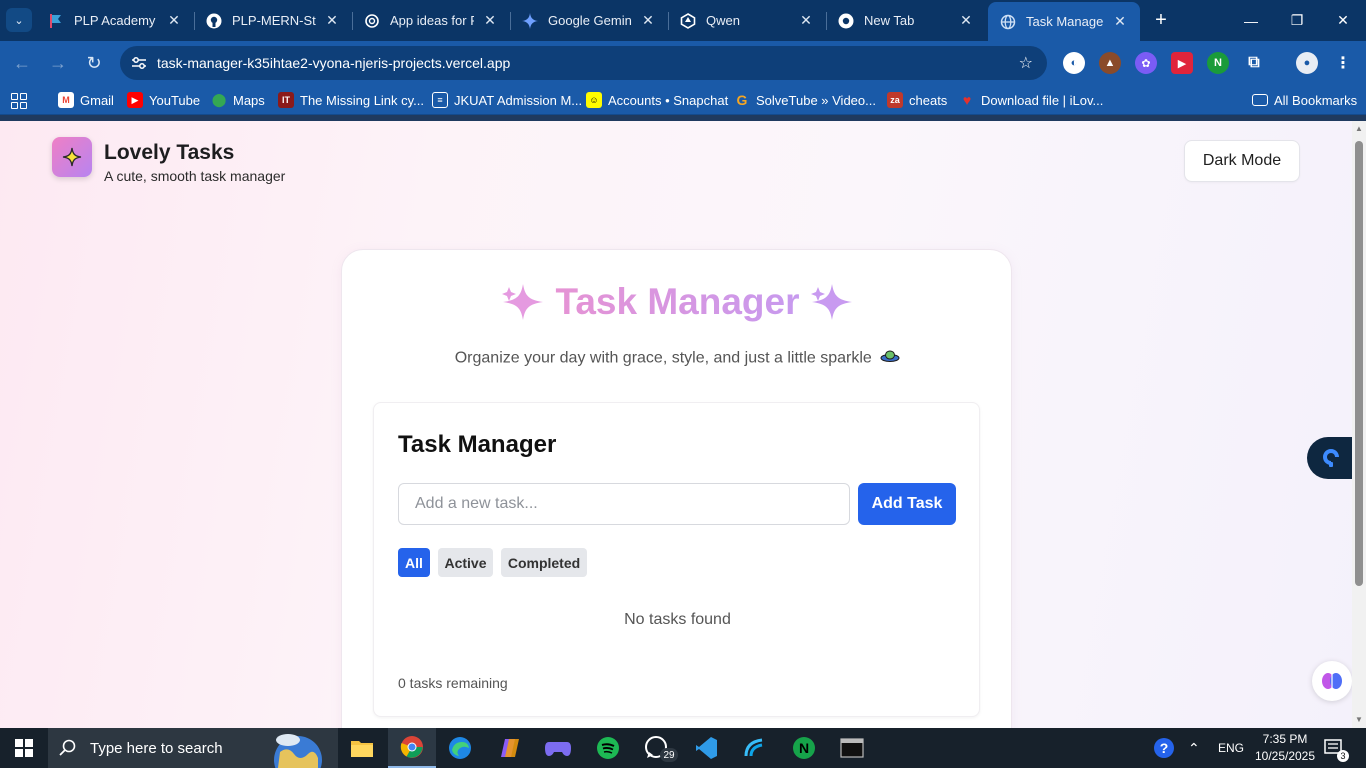  Describe the element at coordinates (1331, 458) in the screenshot. I see `assistant-logo-icon` at that location.